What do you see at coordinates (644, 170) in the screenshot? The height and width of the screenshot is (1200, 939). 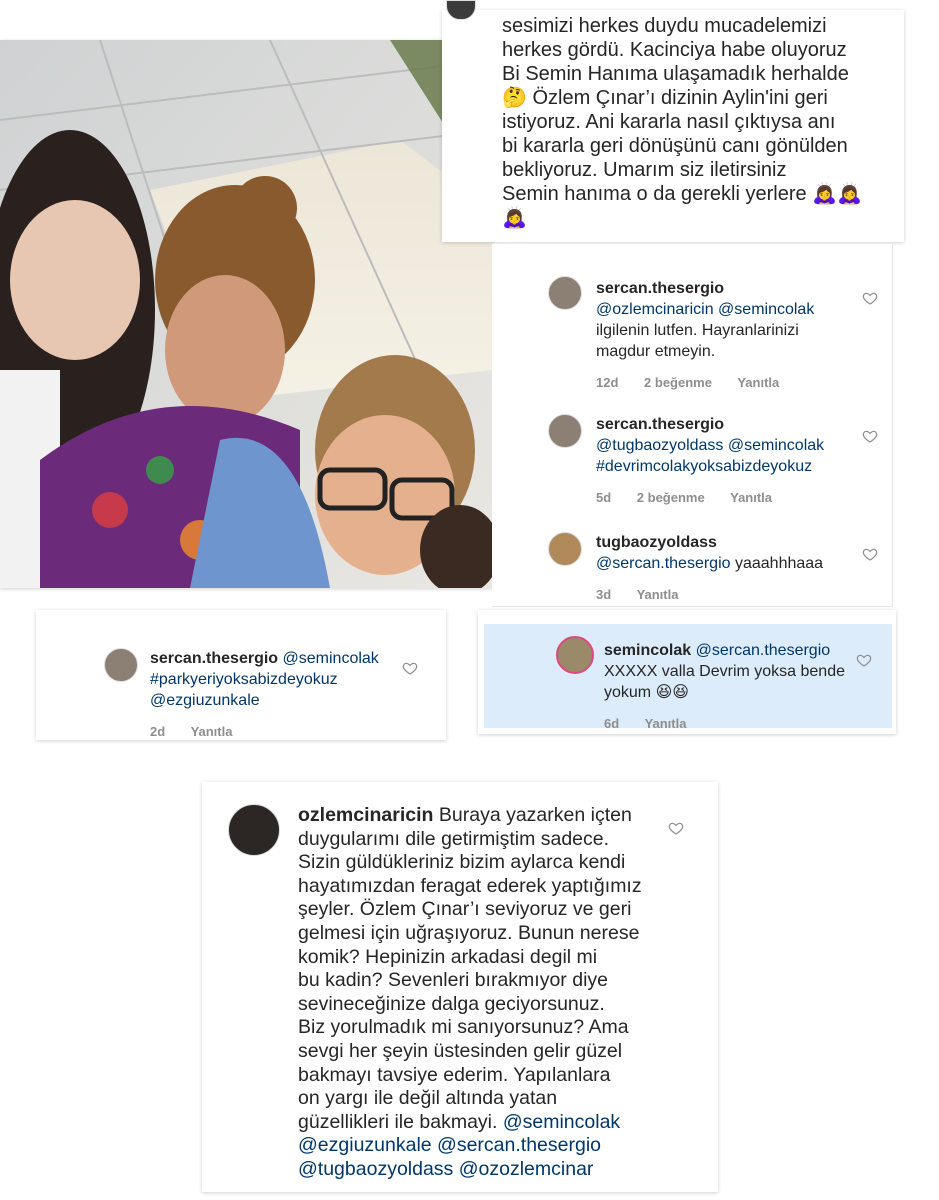 I see `caption-line: bekliyoruz. Umarım siz iletirsiniz` at bounding box center [644, 170].